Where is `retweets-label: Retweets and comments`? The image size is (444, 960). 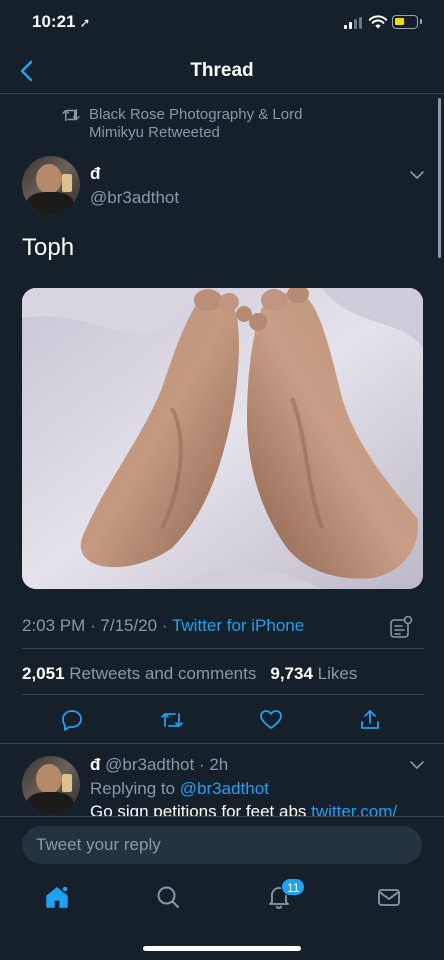 retweets-label: Retweets and comments is located at coordinates (163, 673).